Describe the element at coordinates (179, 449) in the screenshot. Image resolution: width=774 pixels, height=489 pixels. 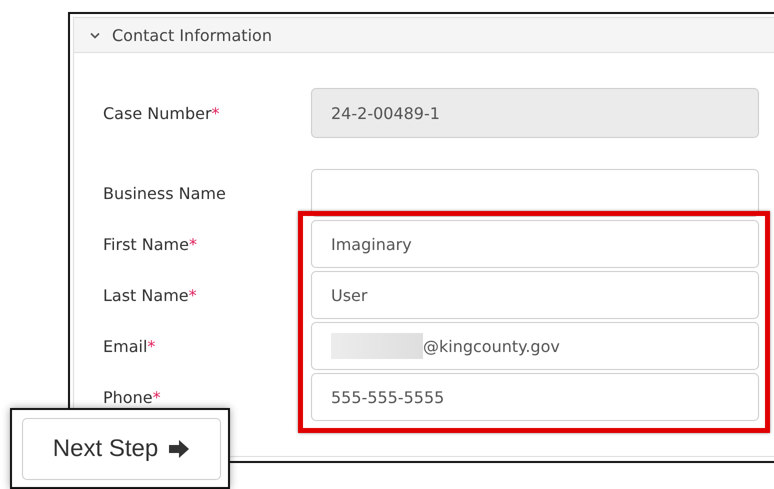
I see `arrow-right-icon` at that location.